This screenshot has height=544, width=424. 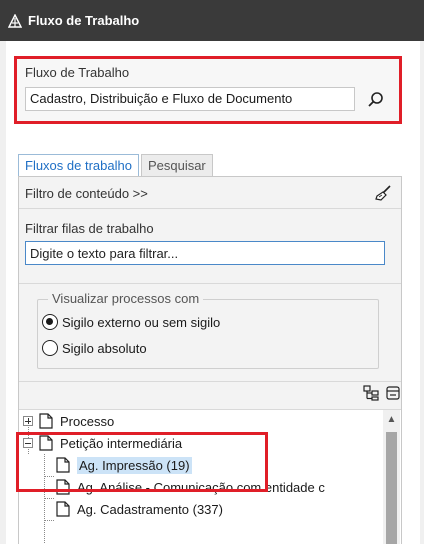 I want to click on tree-item-label: Ag. Análise - Comunicação com entidade c, so click(x=201, y=487).